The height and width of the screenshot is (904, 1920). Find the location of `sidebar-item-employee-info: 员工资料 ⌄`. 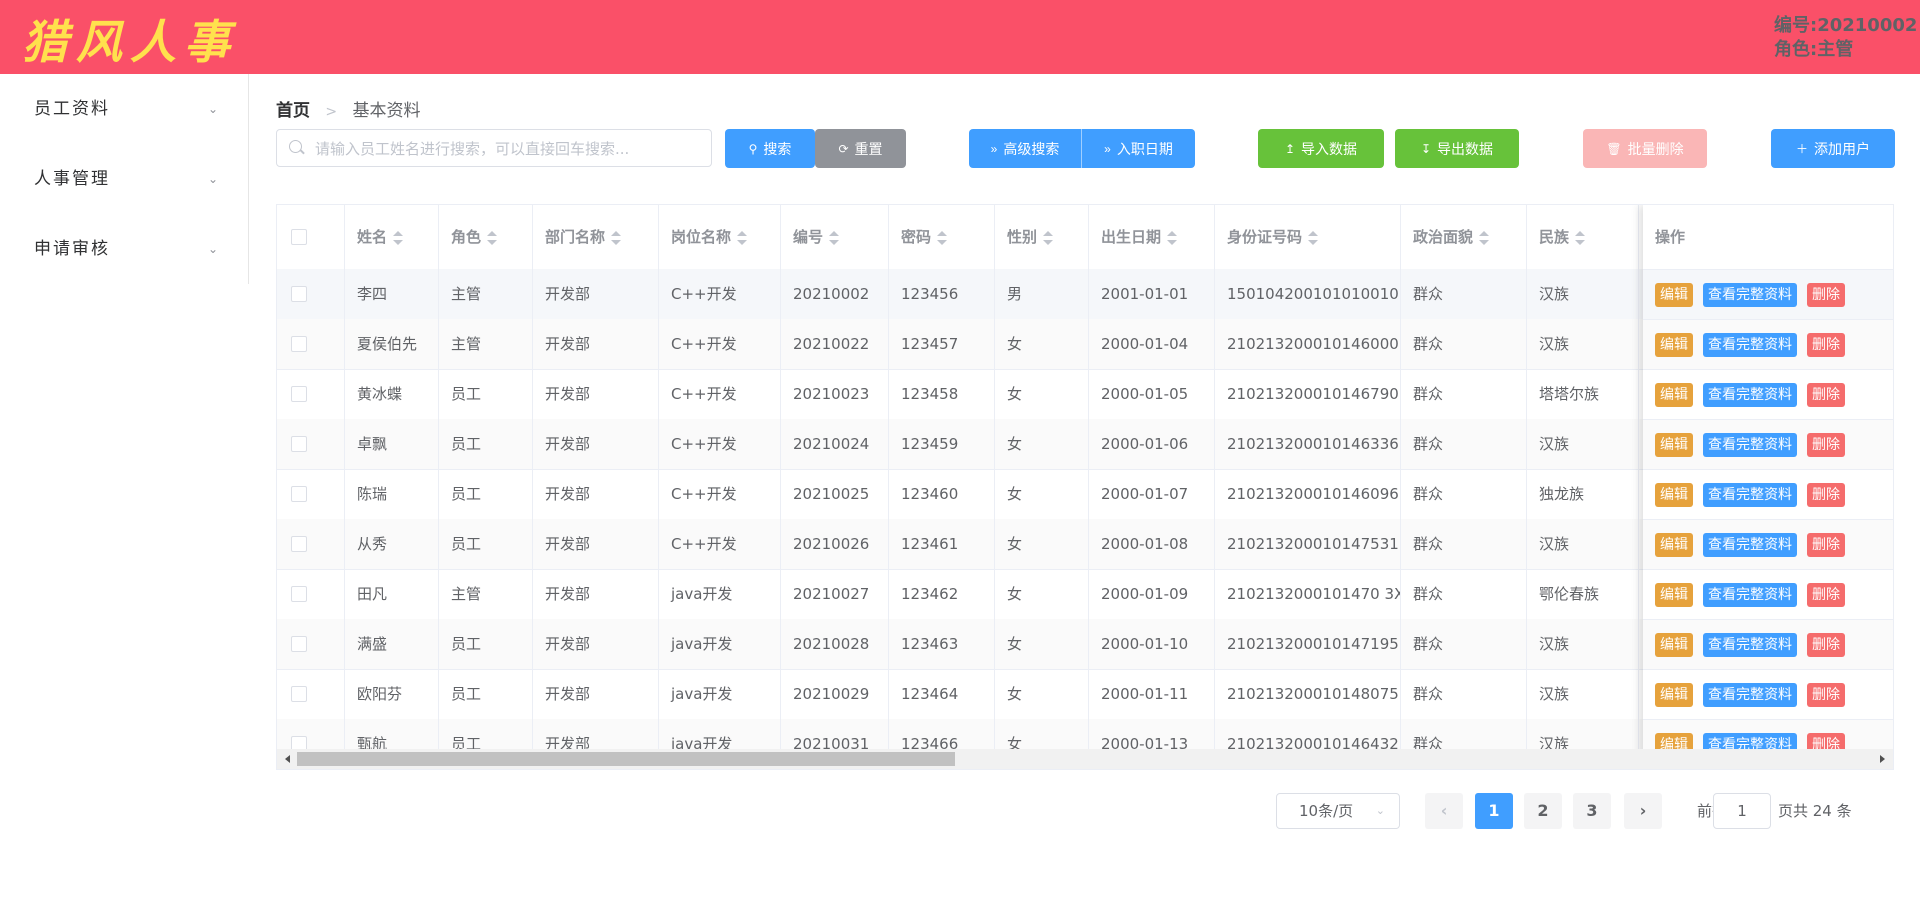

sidebar-item-employee-info: 员工资料 ⌄ is located at coordinates (124, 109).